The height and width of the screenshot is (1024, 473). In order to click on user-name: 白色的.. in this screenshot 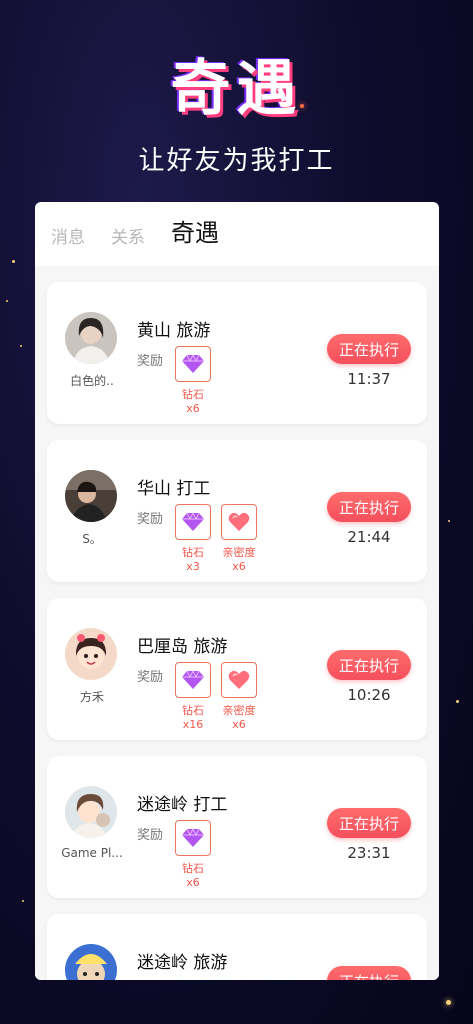, I will do `click(92, 381)`.